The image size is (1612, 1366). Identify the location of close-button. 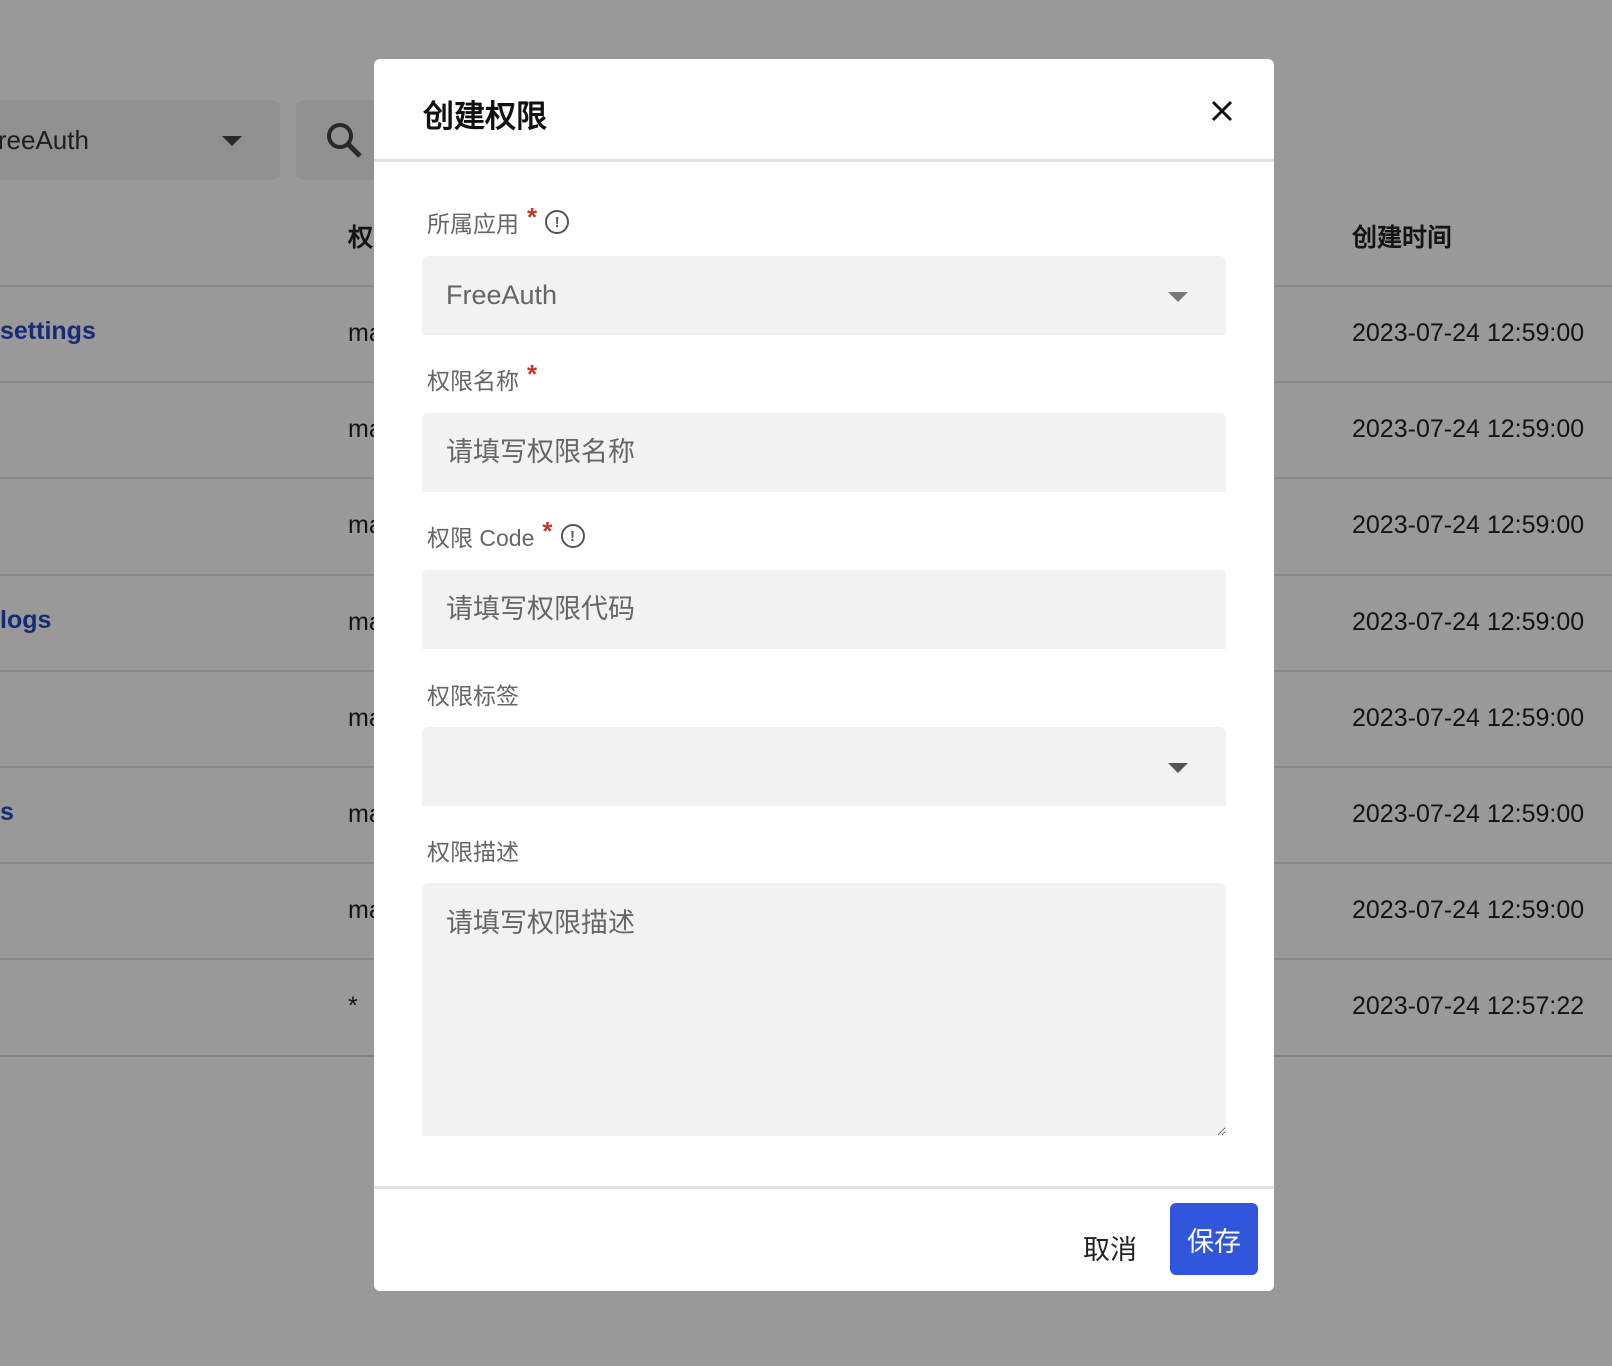
(1222, 111).